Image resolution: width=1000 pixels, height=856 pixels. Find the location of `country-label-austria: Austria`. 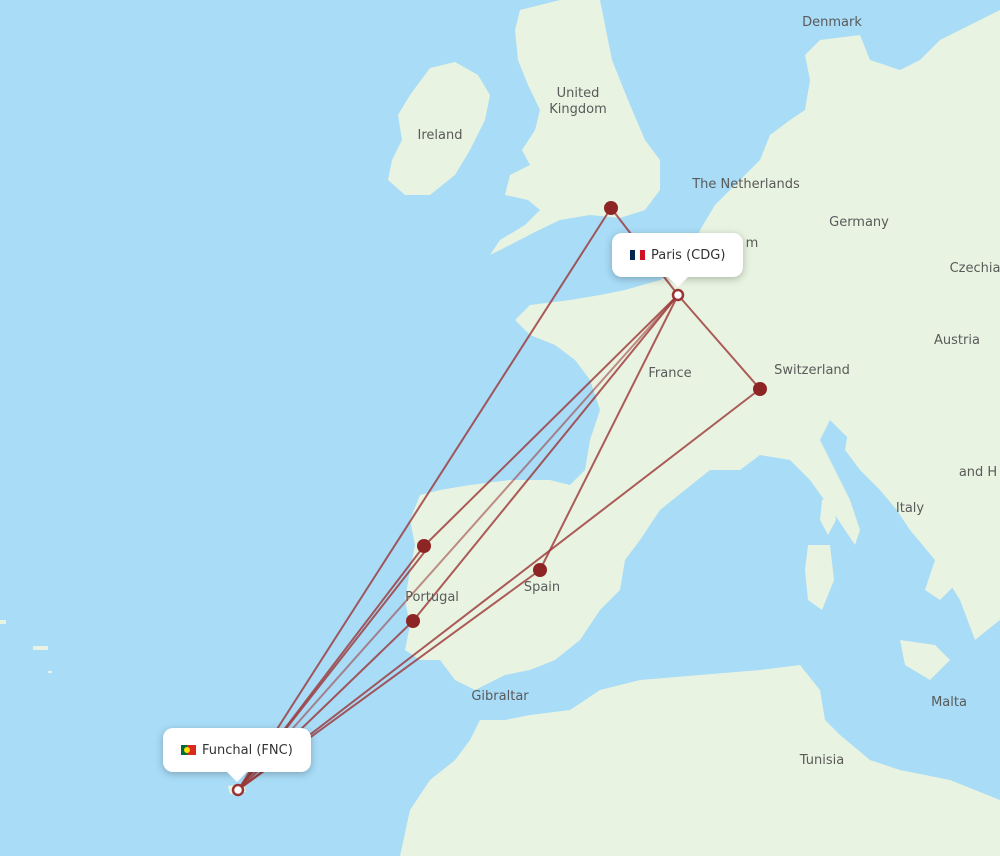

country-label-austria: Austria is located at coordinates (957, 340).